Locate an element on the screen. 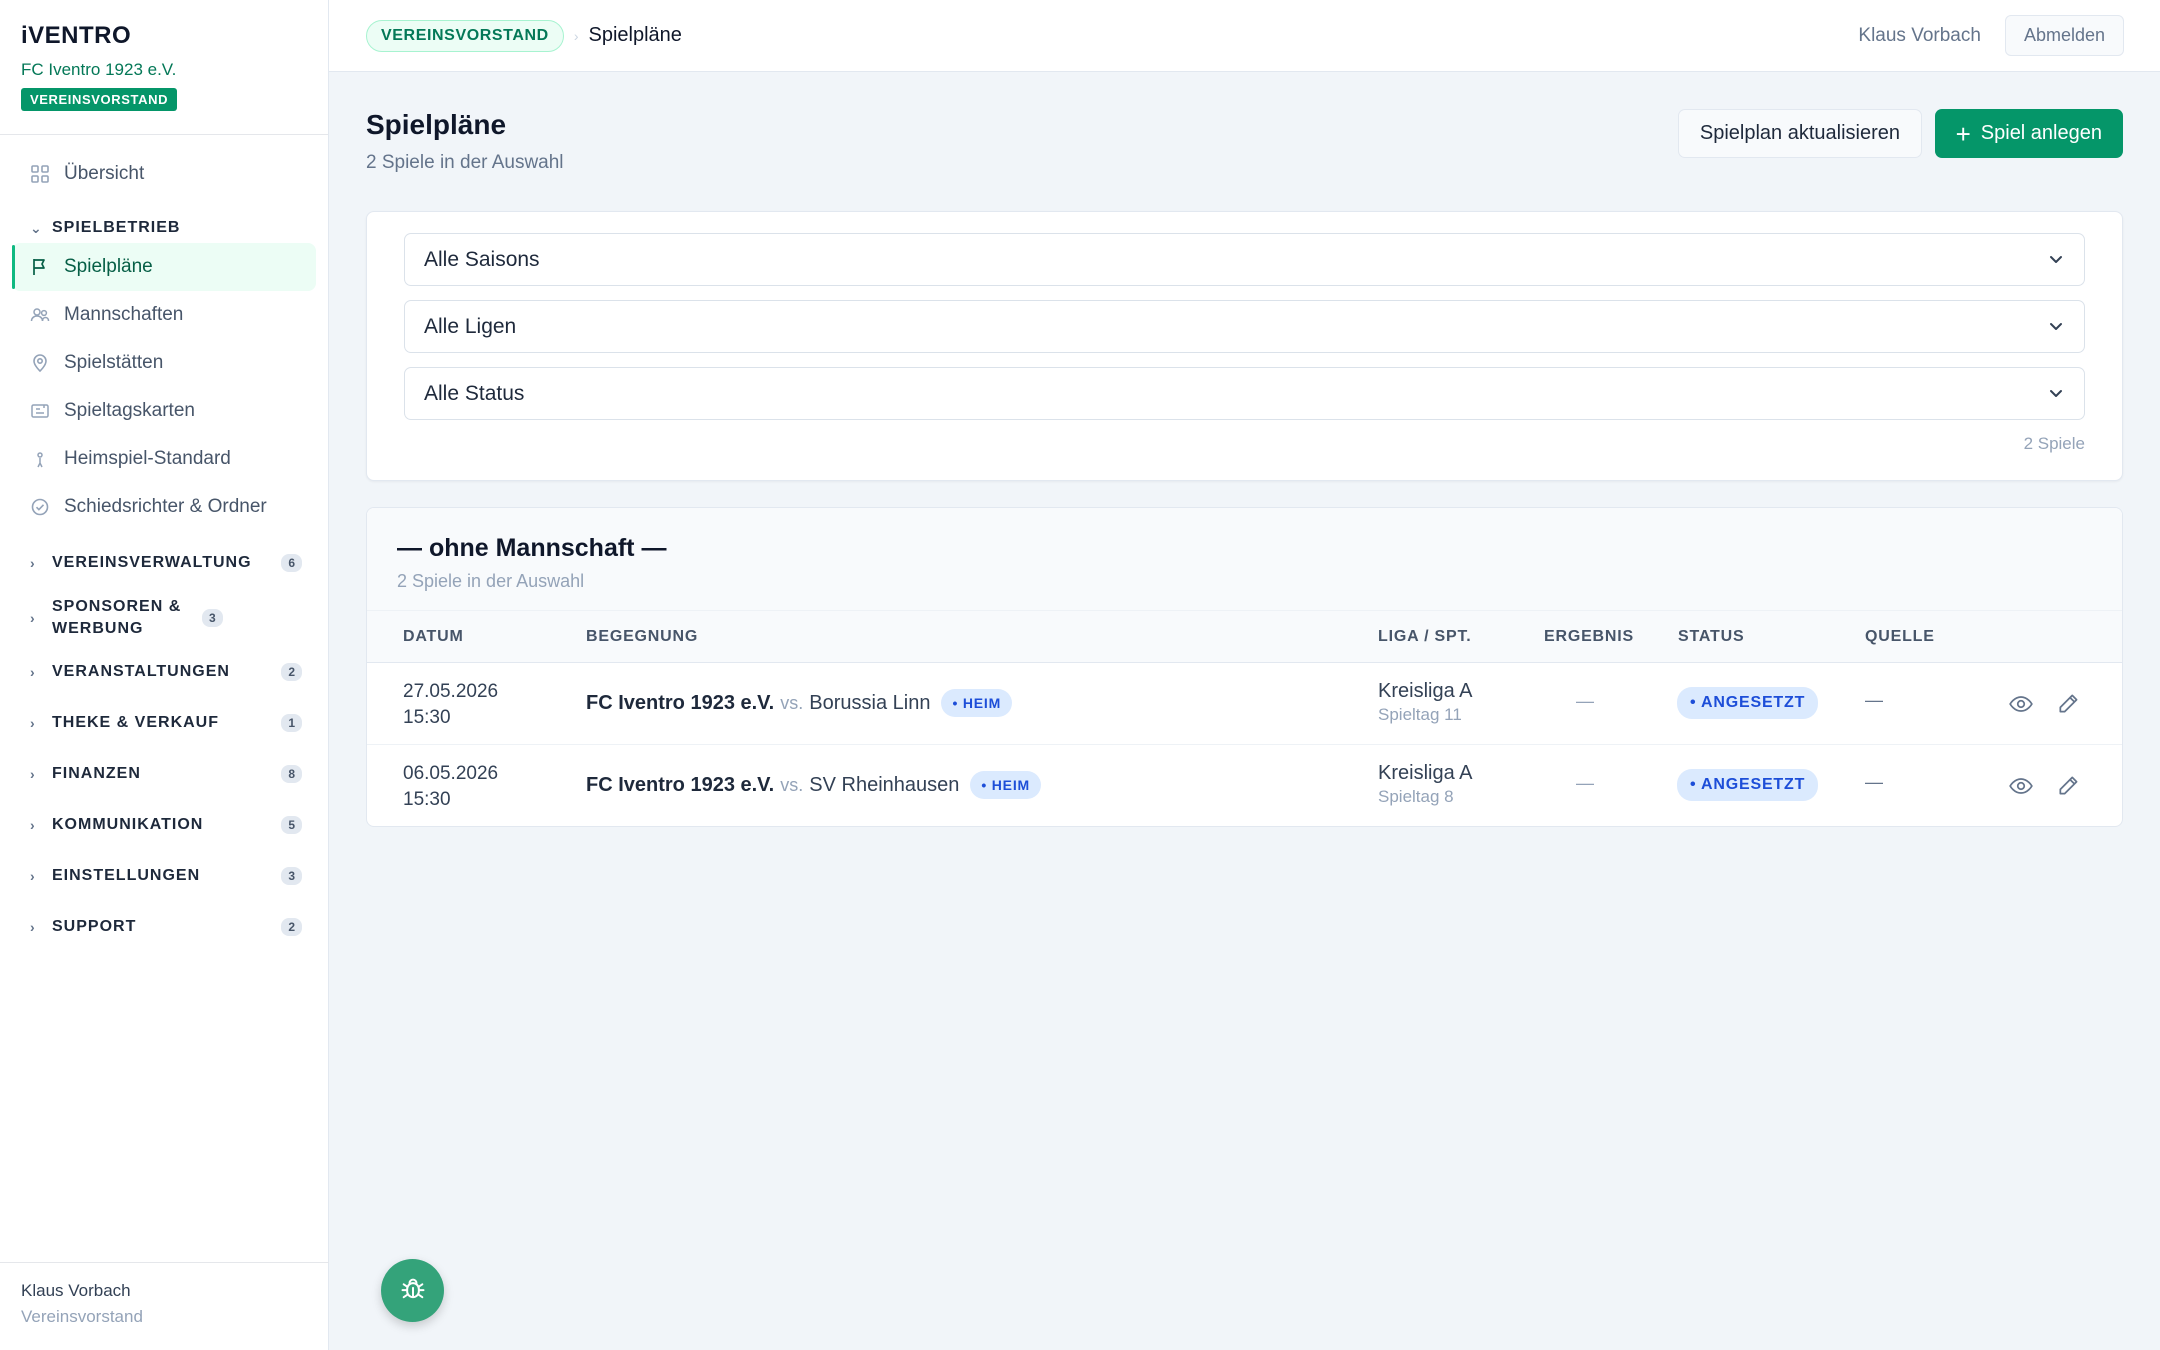  chevron-down-icon: ⌄ is located at coordinates (36, 227).